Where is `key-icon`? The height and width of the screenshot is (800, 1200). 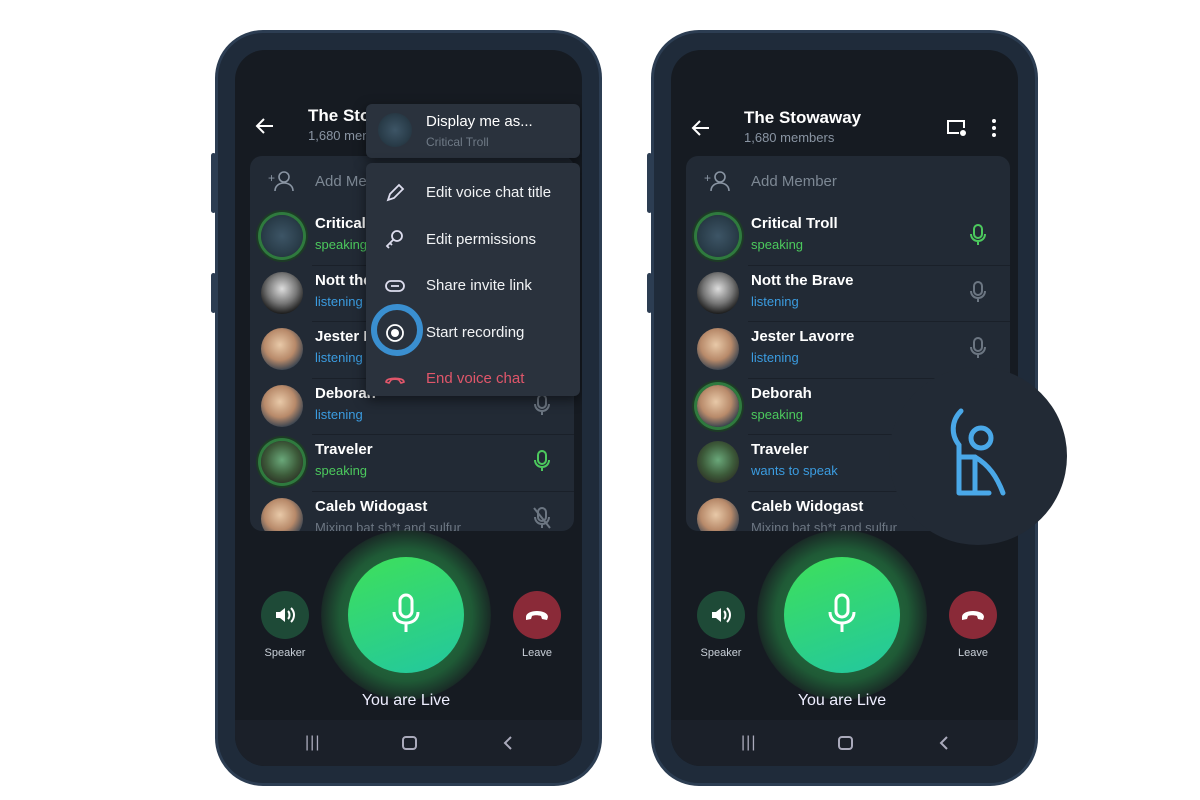
key-icon is located at coordinates (395, 242).